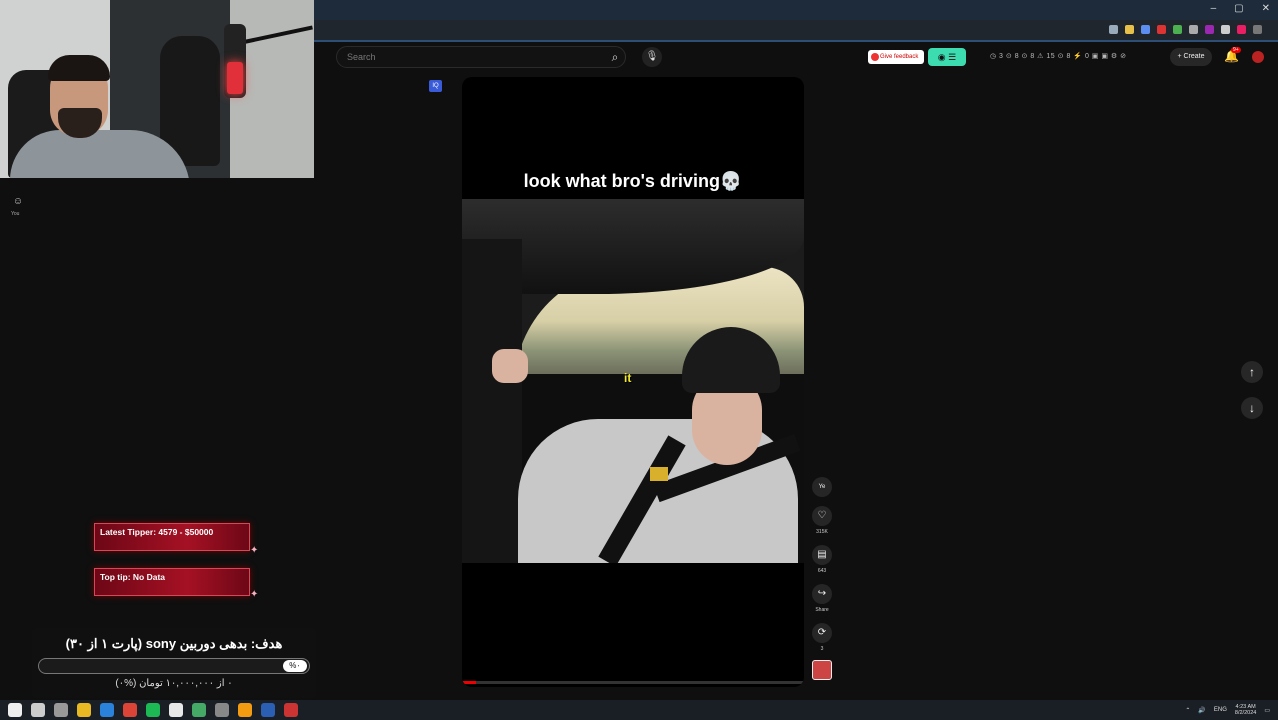 This screenshot has height=720, width=1278. Describe the element at coordinates (481, 57) in the screenshot. I see `search-input: Search` at that location.